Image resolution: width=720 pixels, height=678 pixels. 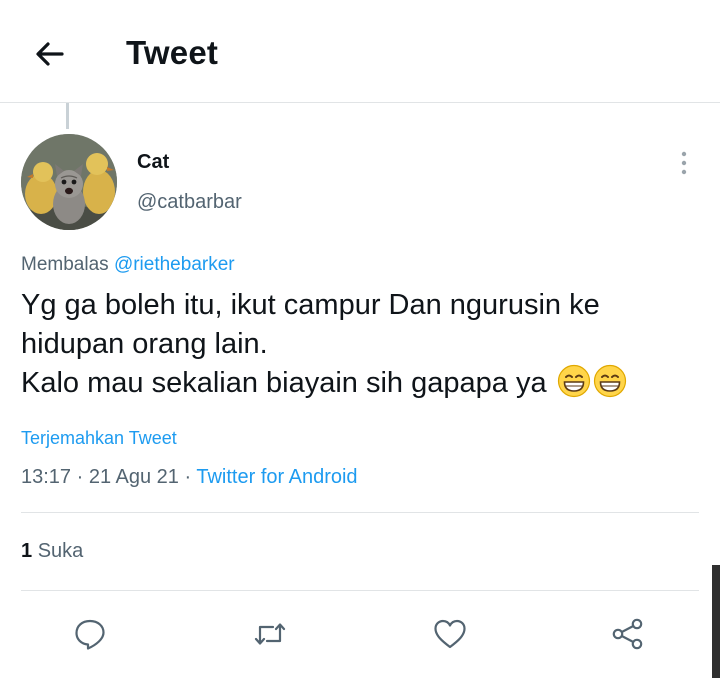 I want to click on likes-number: 1, so click(x=27, y=551).